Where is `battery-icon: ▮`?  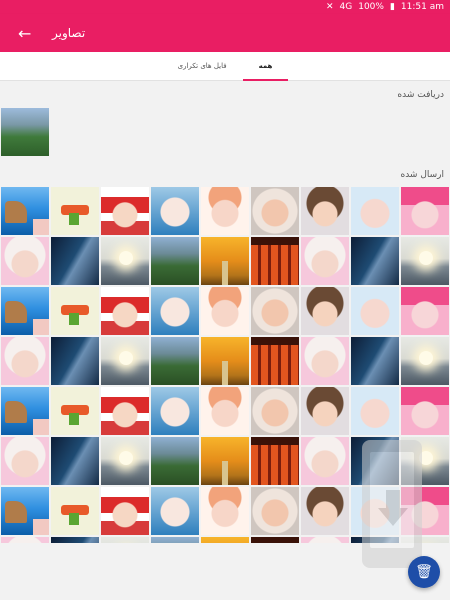 battery-icon: ▮ is located at coordinates (392, 7).